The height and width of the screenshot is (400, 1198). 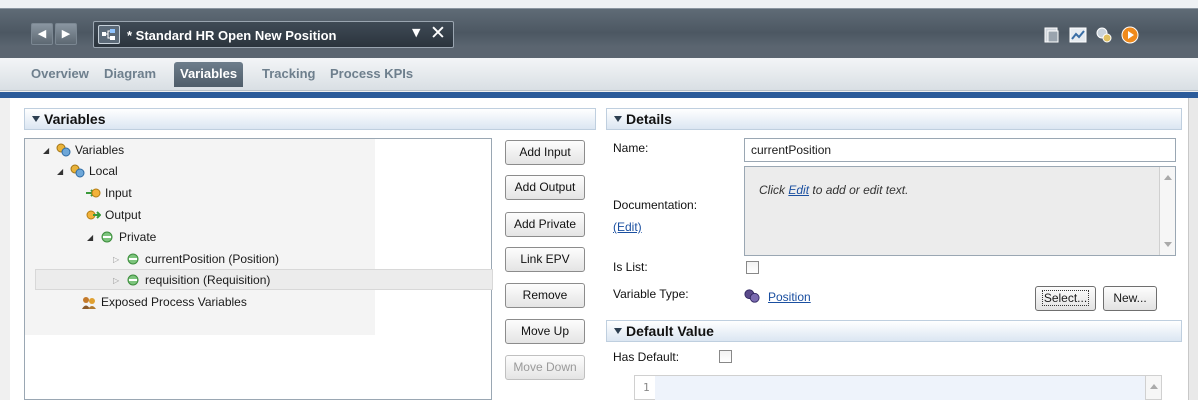 I want to click on variable-type-label: Variable Type:, so click(x=651, y=294).